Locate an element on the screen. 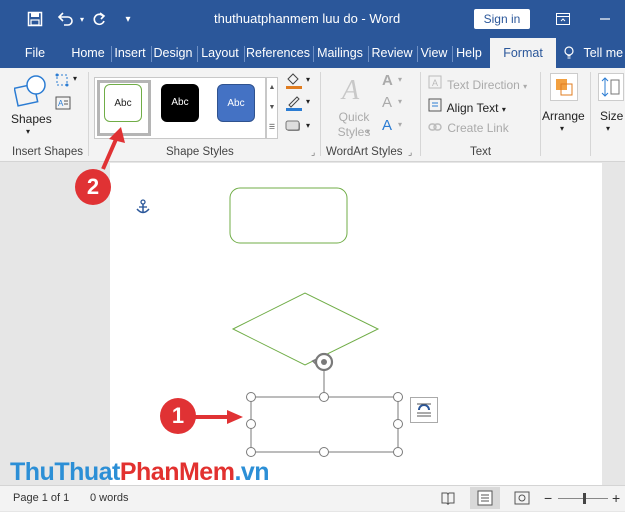 This screenshot has width=625, height=512. gallery-down-icon: ▼ is located at coordinates (272, 108).